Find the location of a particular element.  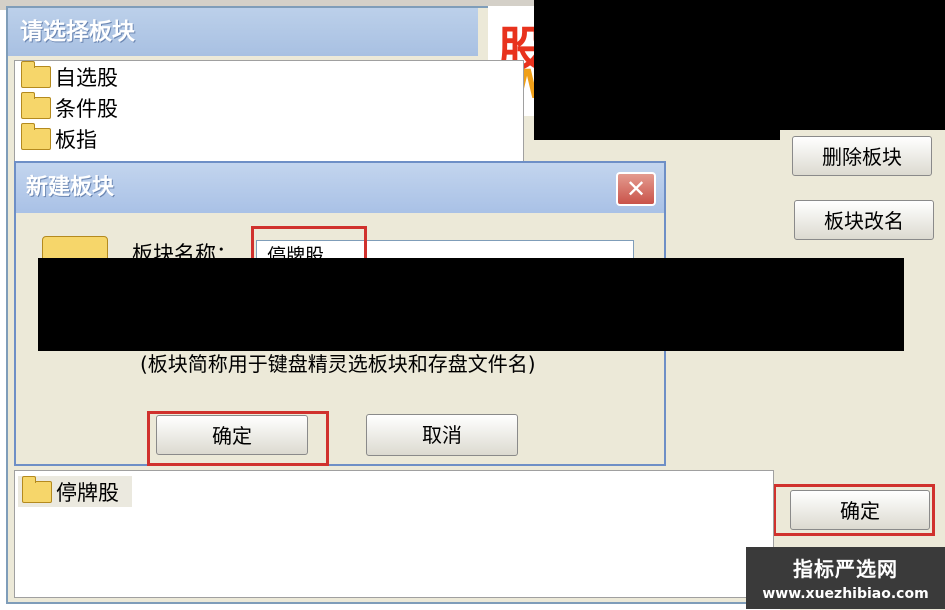

board-tree: 自选股 条件股 板指 is located at coordinates (269, 111).